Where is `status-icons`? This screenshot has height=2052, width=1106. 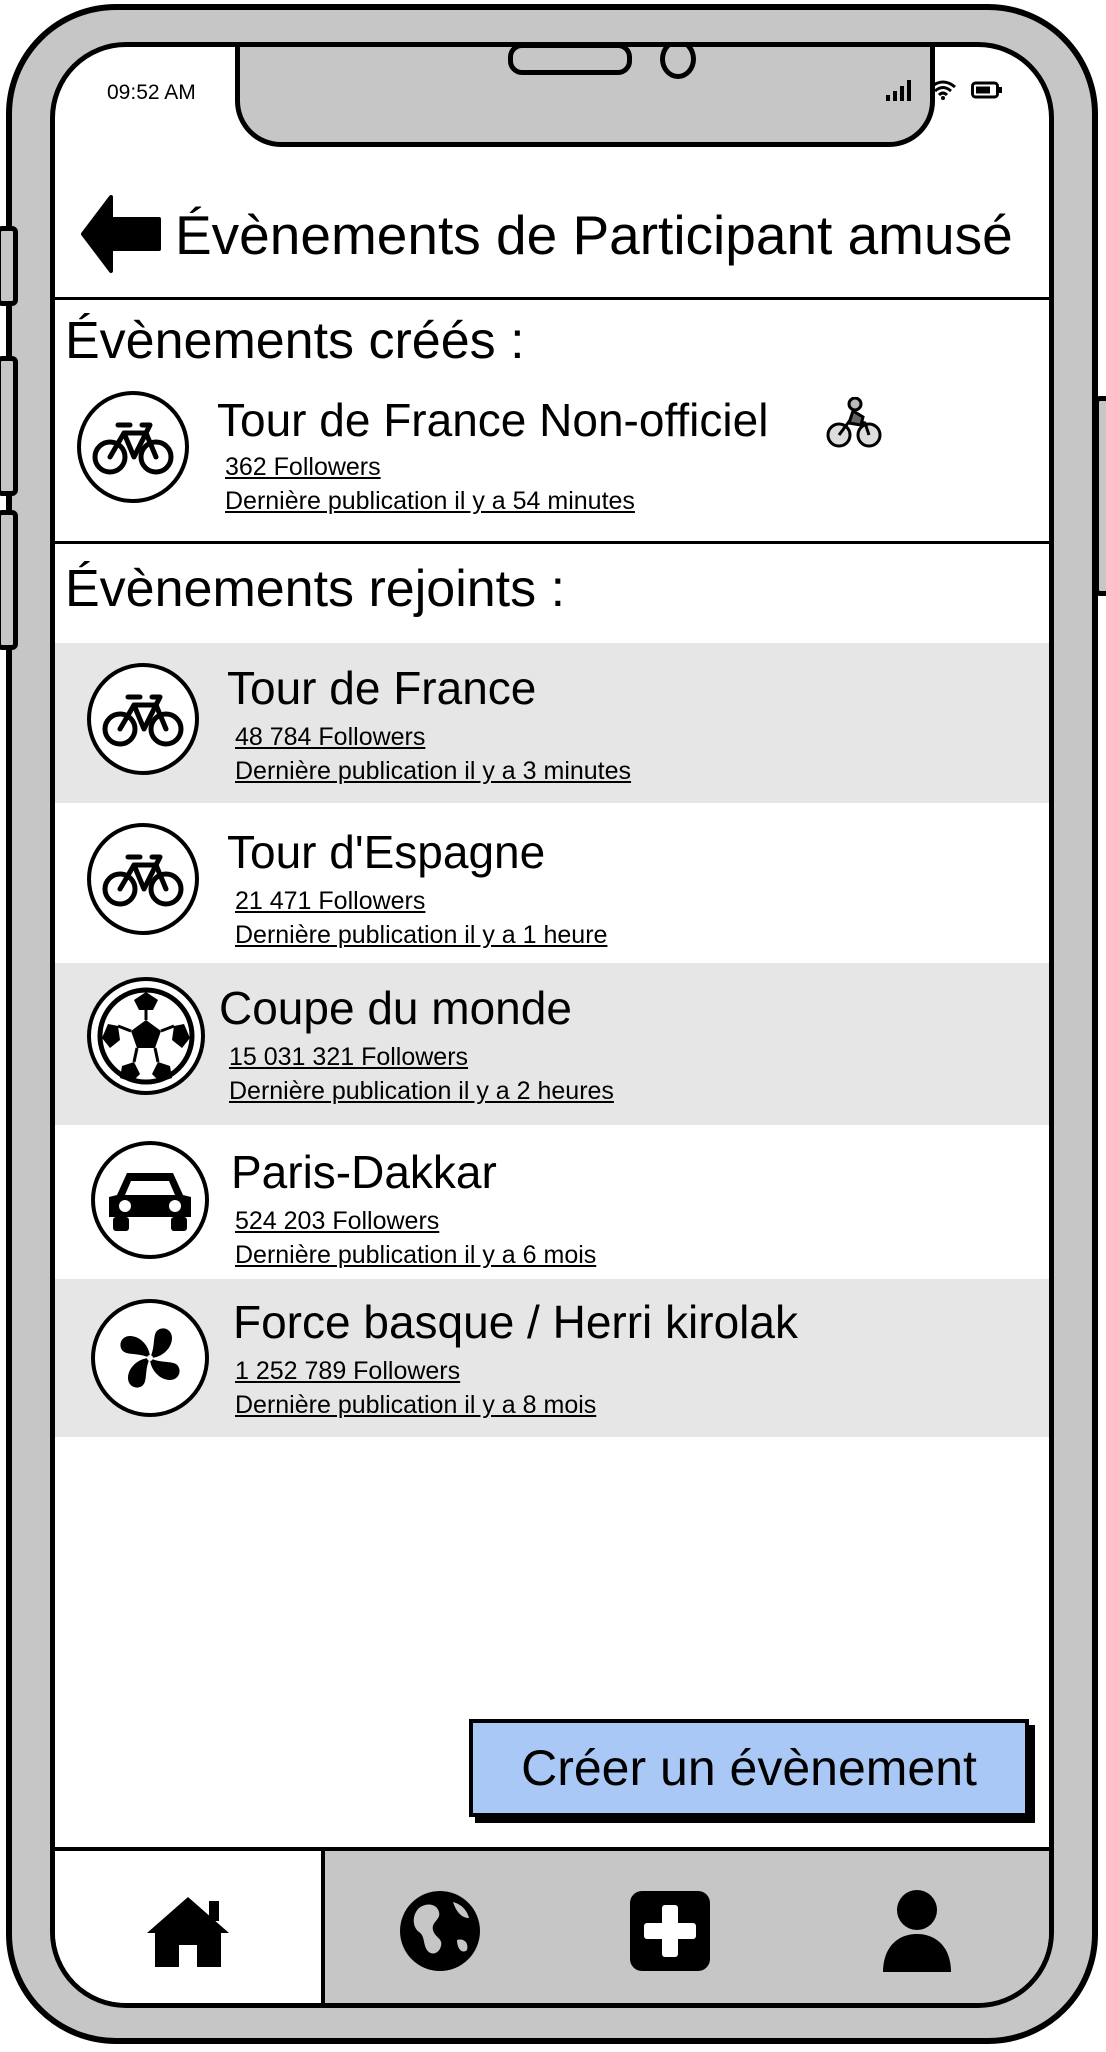
status-icons is located at coordinates (944, 90).